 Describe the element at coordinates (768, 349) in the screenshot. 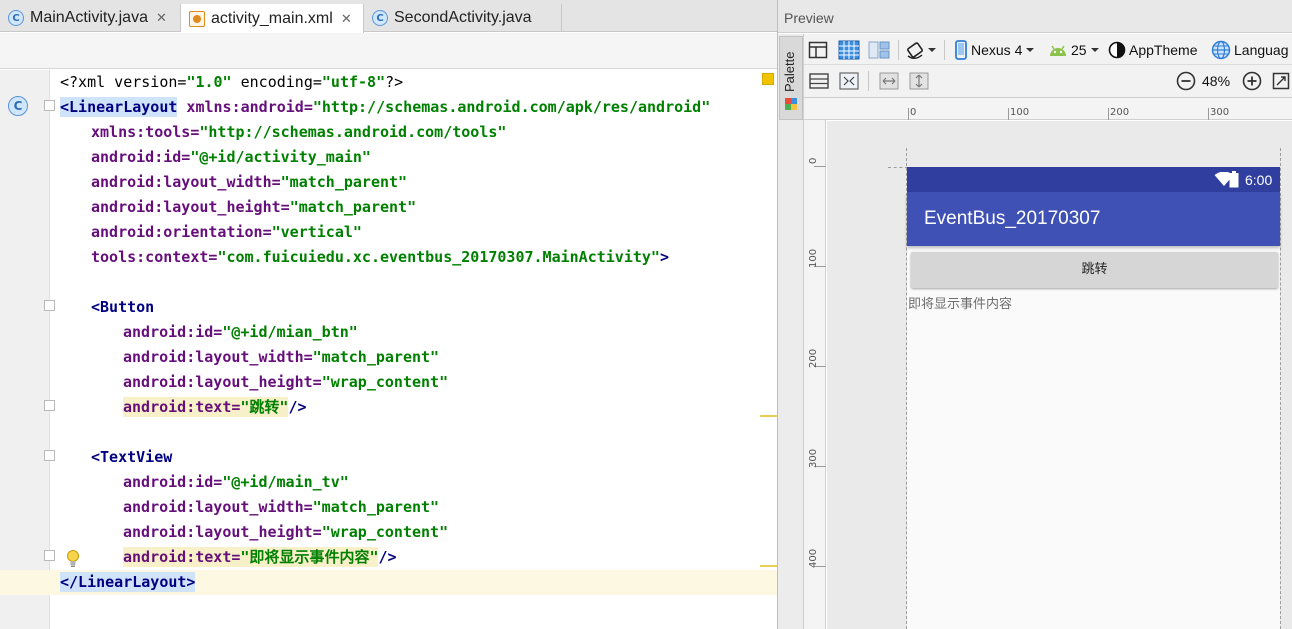

I see `editor-error-stripe` at that location.